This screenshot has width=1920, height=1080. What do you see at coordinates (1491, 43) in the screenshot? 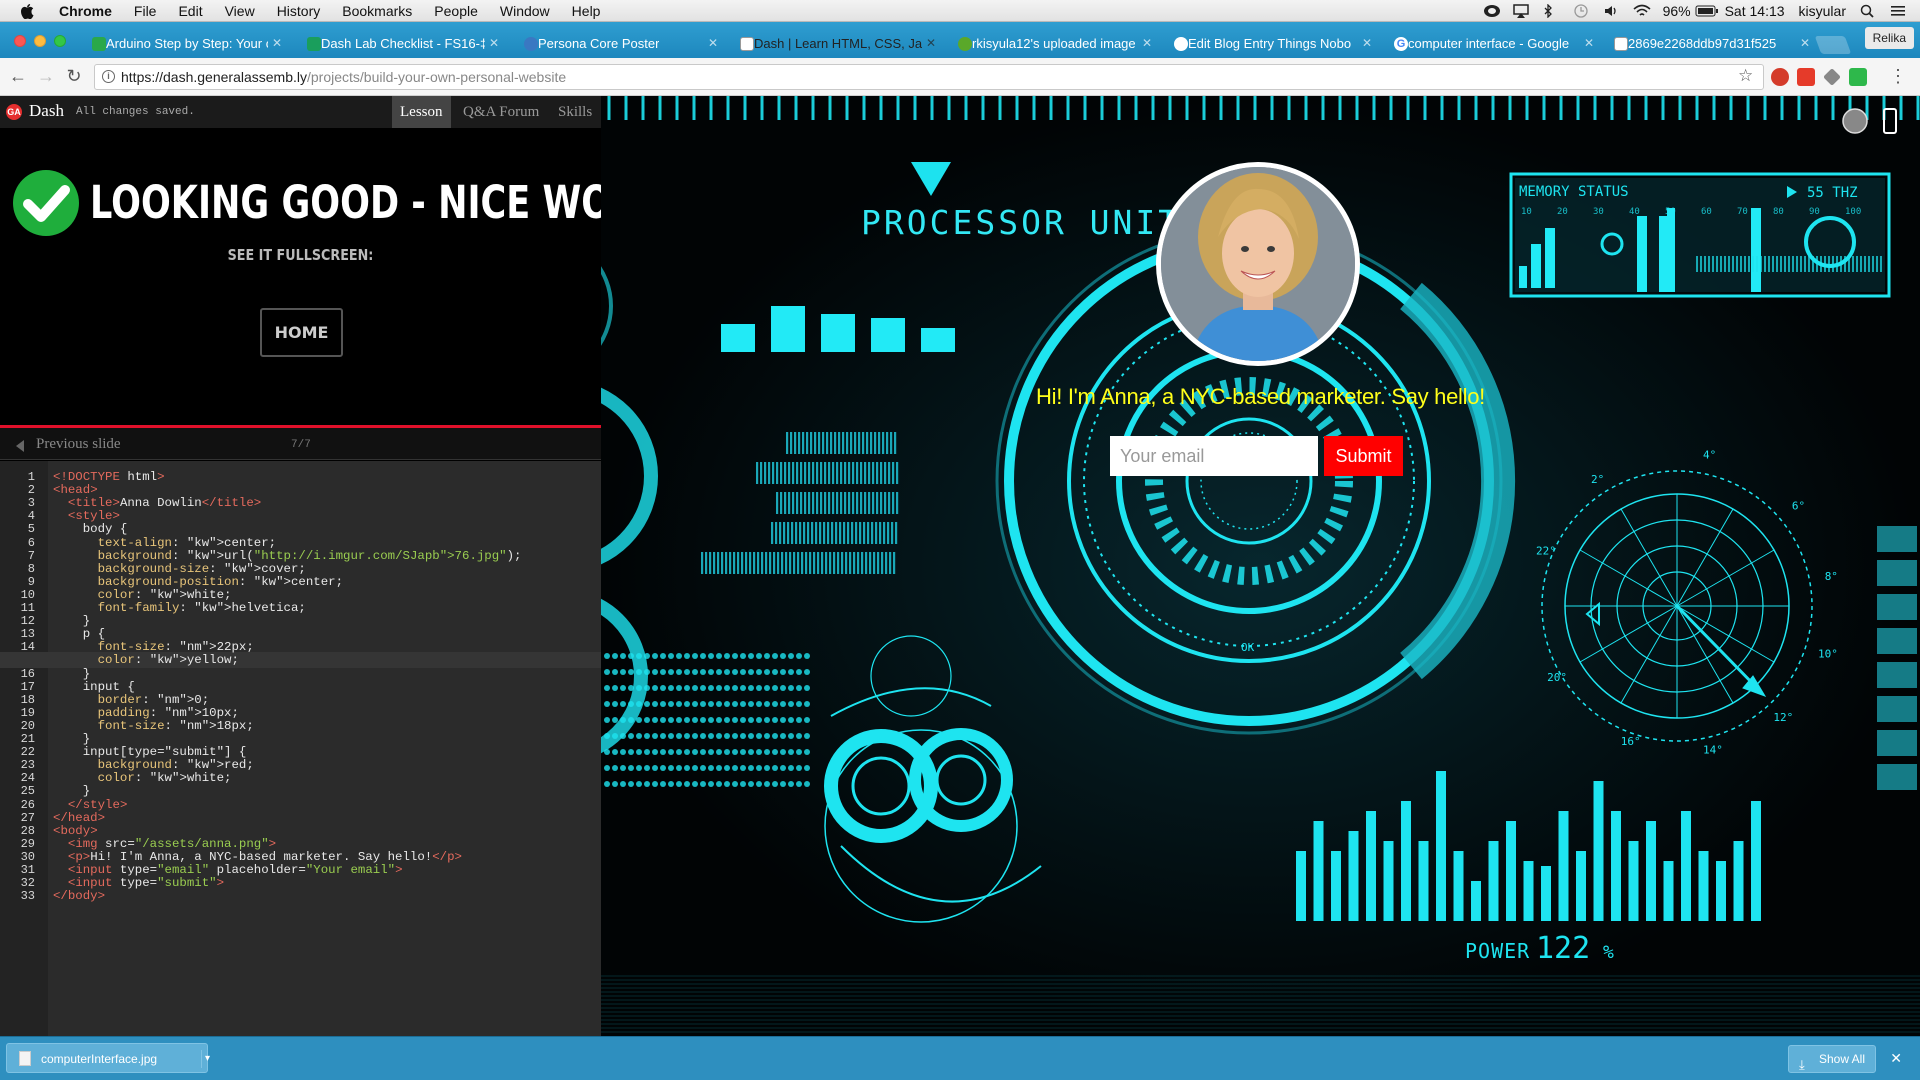
I see `tab-google-search: G computer interface - Google ✕` at bounding box center [1491, 43].